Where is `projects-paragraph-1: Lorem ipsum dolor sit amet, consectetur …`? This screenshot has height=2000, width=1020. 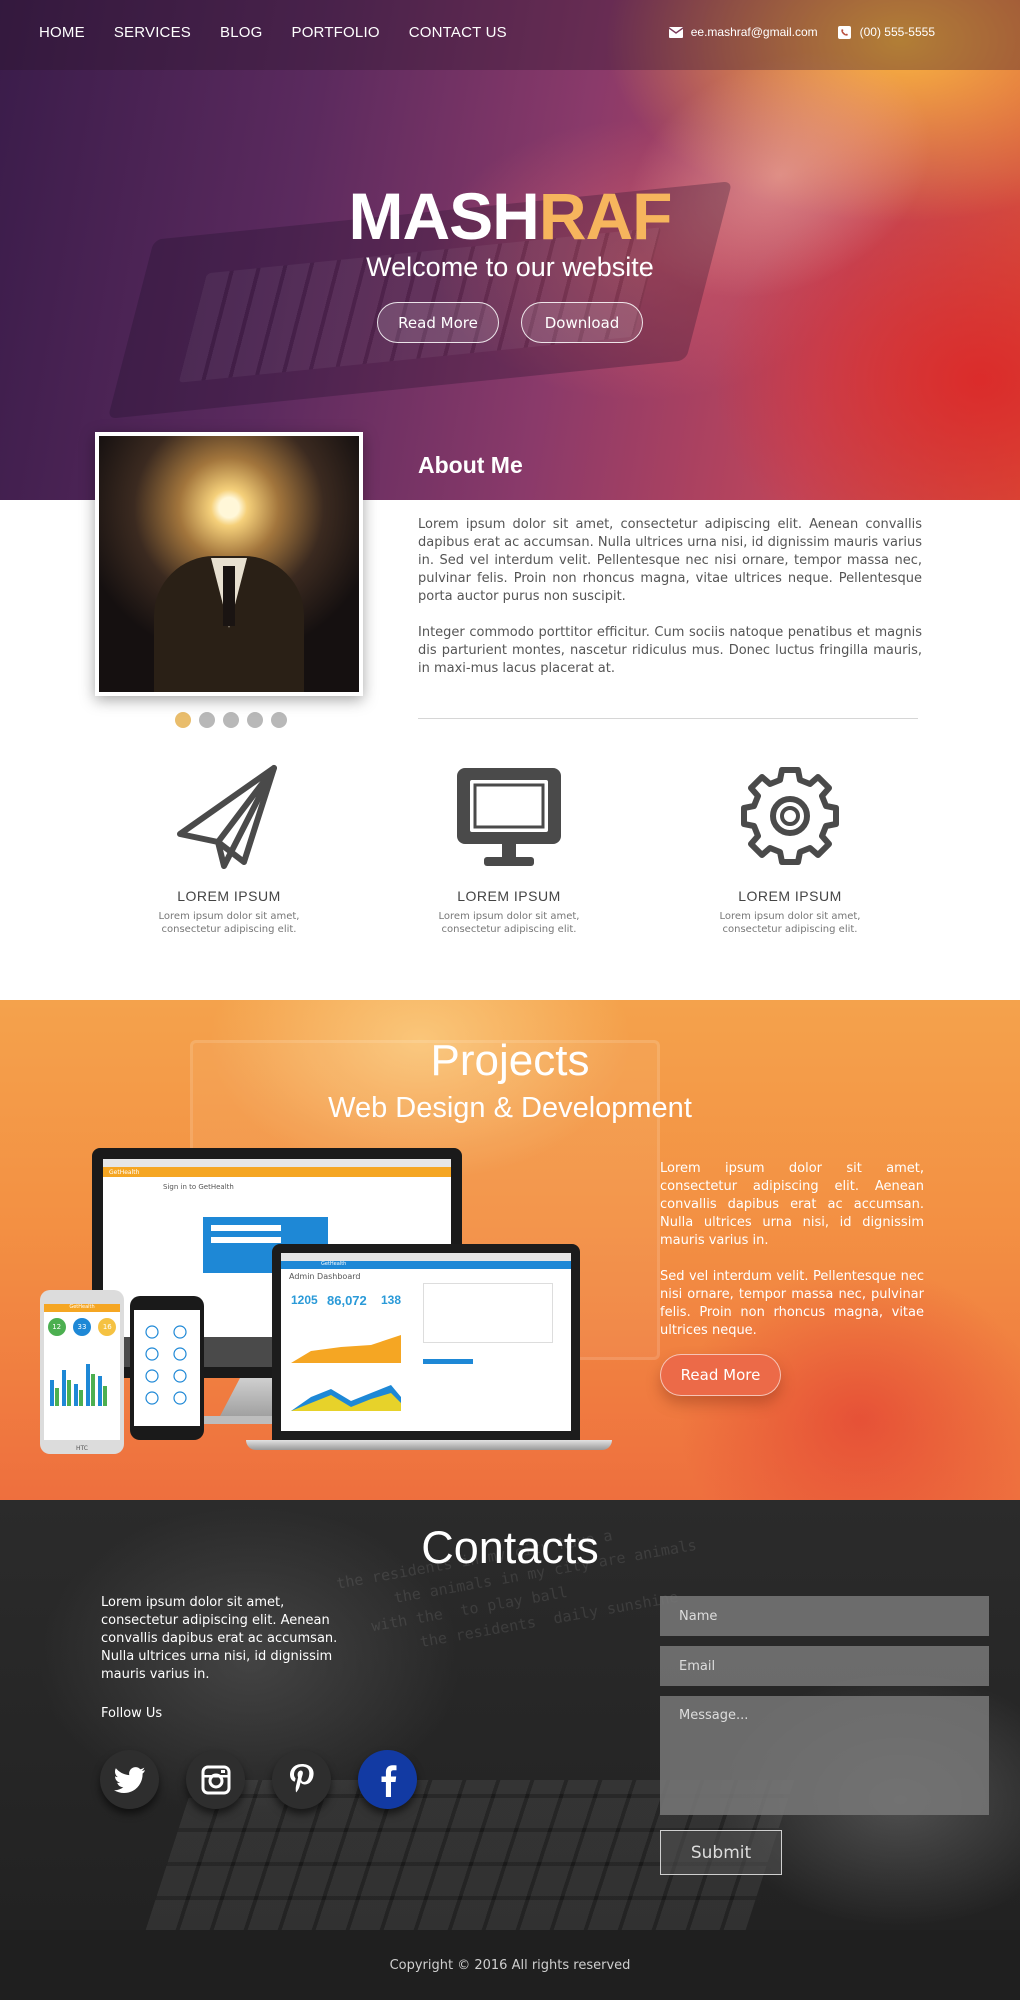
projects-paragraph-1: Lorem ipsum dolor sit amet, consectetur … is located at coordinates (792, 1204).